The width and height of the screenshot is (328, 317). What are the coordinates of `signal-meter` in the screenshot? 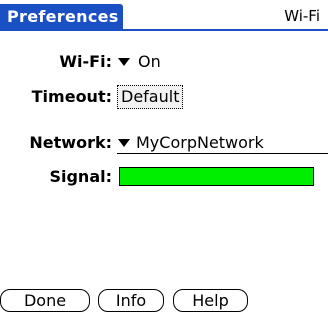 It's located at (216, 176).